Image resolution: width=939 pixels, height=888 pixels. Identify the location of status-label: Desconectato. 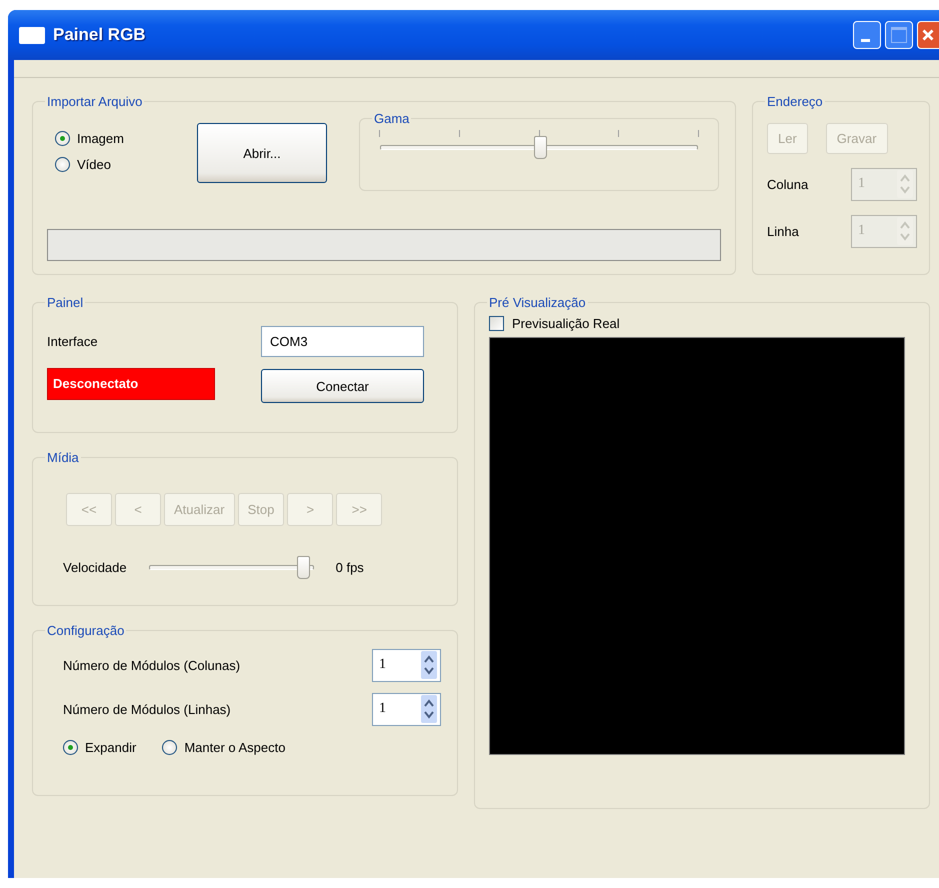
(131, 384).